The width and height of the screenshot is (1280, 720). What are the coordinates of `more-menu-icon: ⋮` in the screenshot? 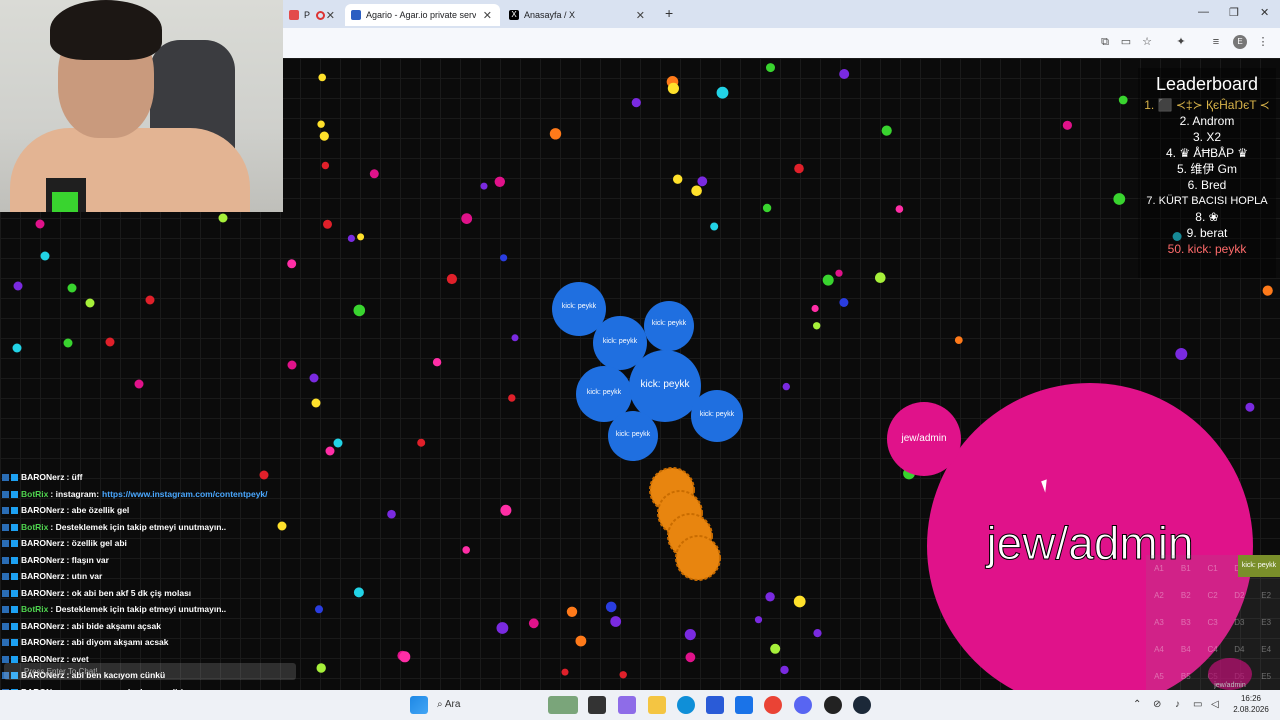 It's located at (1263, 42).